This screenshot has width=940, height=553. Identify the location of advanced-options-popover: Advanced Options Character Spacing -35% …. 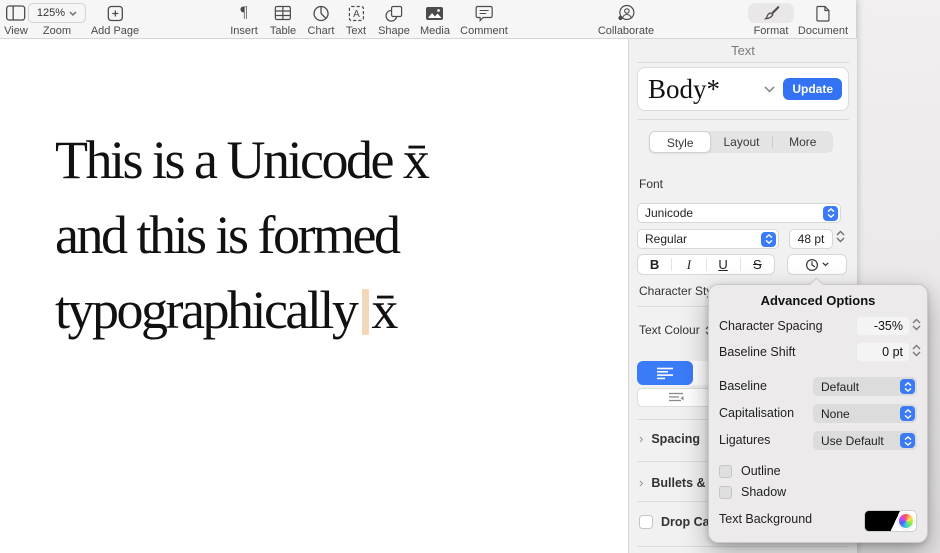
(818, 413).